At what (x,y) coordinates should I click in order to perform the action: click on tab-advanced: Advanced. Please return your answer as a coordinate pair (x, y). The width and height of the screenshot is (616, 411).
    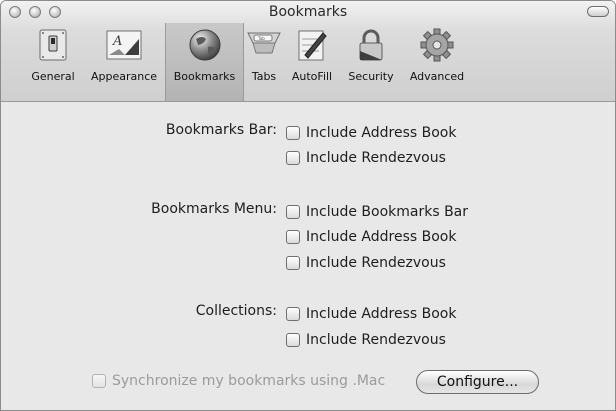
    Looking at the image, I should click on (437, 62).